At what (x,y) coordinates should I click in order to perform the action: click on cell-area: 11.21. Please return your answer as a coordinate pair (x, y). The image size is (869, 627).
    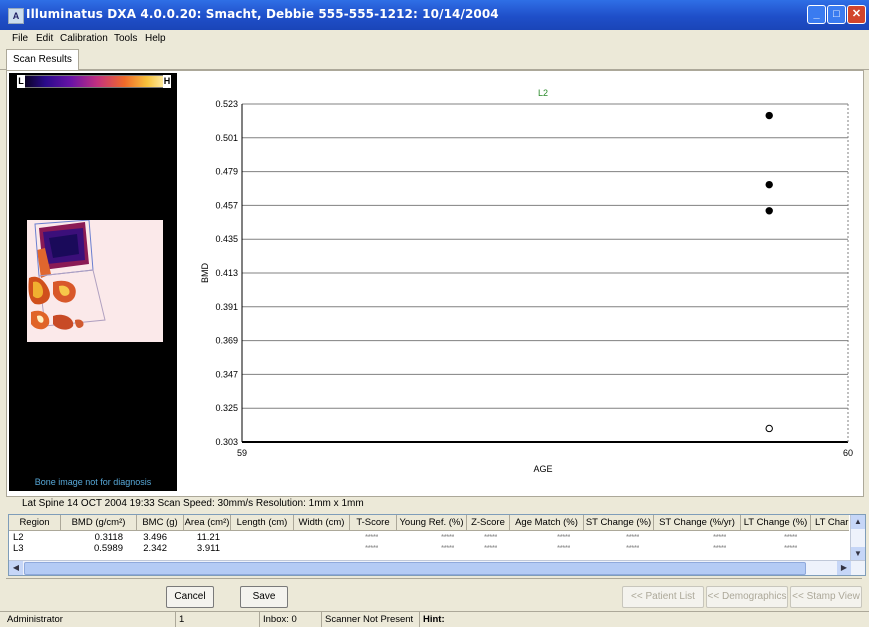
    Looking at the image, I should click on (208, 537).